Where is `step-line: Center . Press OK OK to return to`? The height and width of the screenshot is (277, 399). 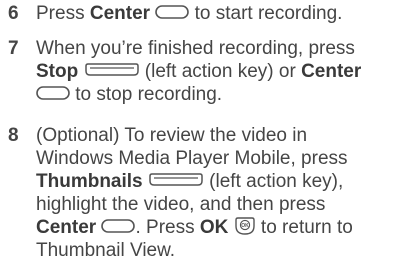 step-line: Center . Press OK OK to return to is located at coordinates (194, 227).